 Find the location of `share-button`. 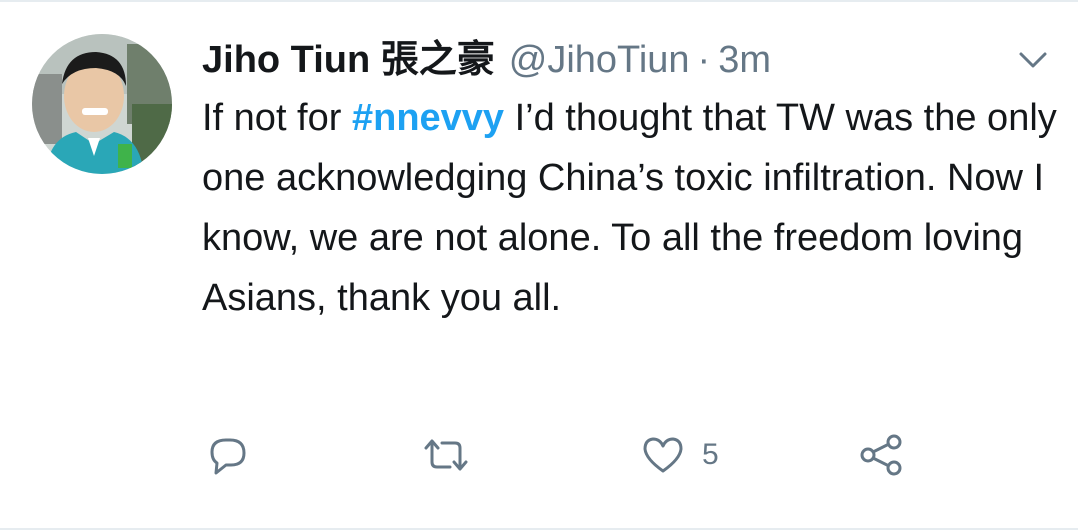

share-button is located at coordinates (881, 455).